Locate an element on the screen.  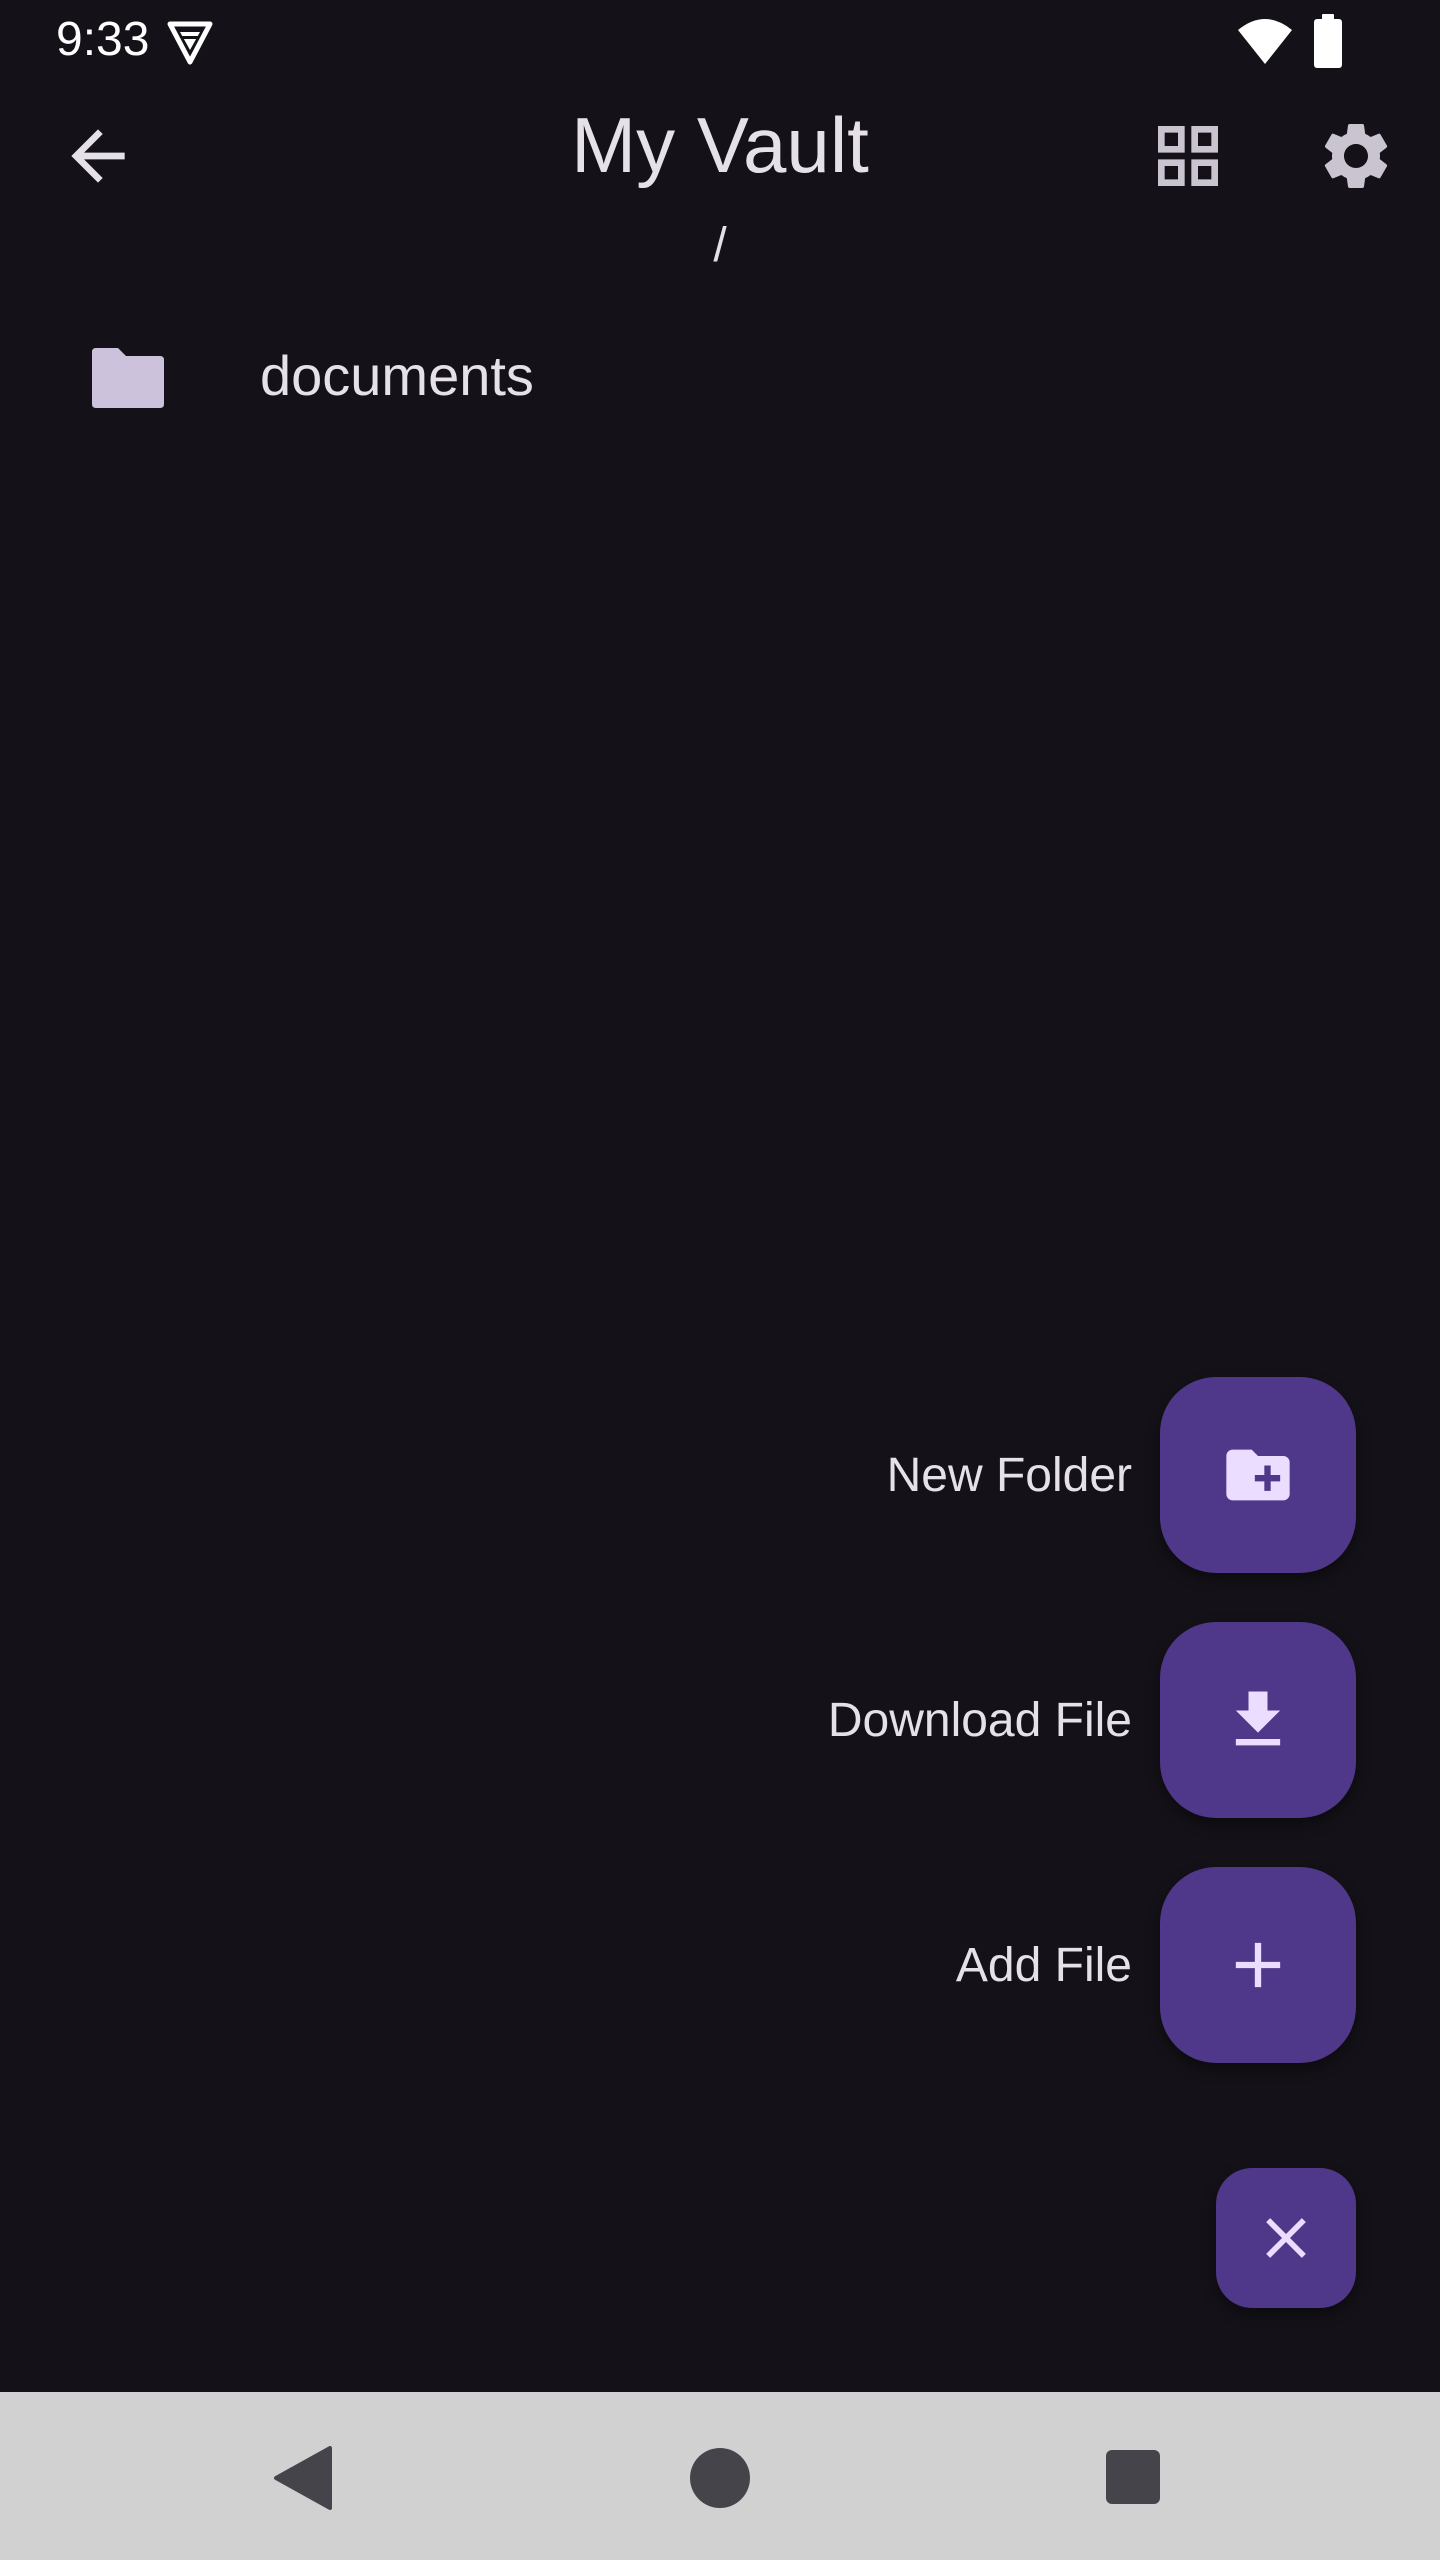
download-file-label: Download File is located at coordinates (980, 1721).